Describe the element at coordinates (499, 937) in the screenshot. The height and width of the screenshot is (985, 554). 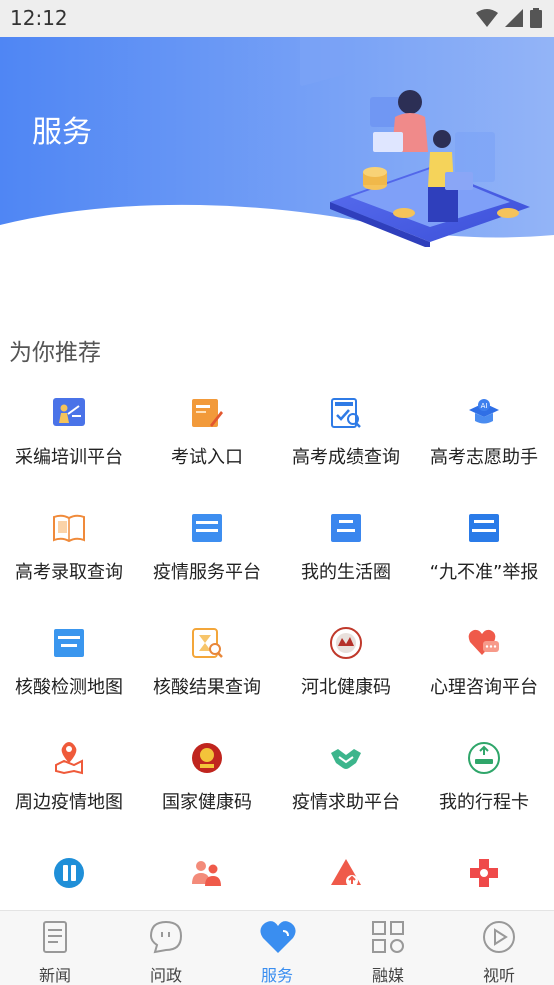
I see `play-icon` at that location.